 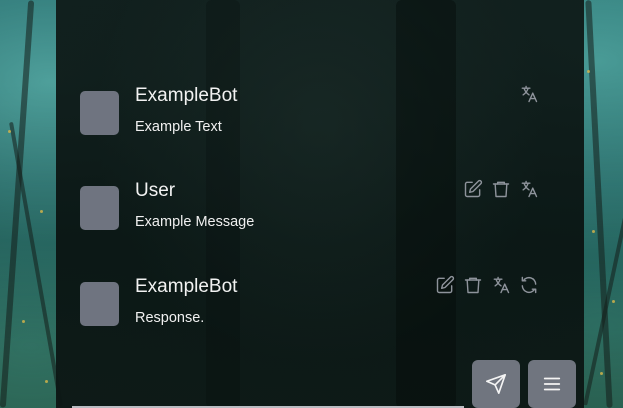 I want to click on message-author: User, so click(x=155, y=190).